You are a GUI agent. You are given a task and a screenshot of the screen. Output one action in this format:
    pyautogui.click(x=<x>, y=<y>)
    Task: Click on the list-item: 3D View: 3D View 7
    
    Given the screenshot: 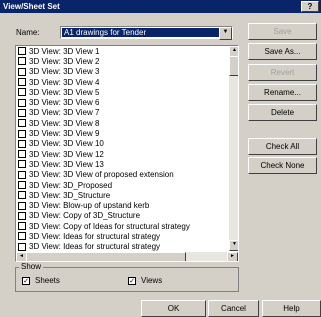 What is the action you would take?
    pyautogui.click(x=120, y=113)
    